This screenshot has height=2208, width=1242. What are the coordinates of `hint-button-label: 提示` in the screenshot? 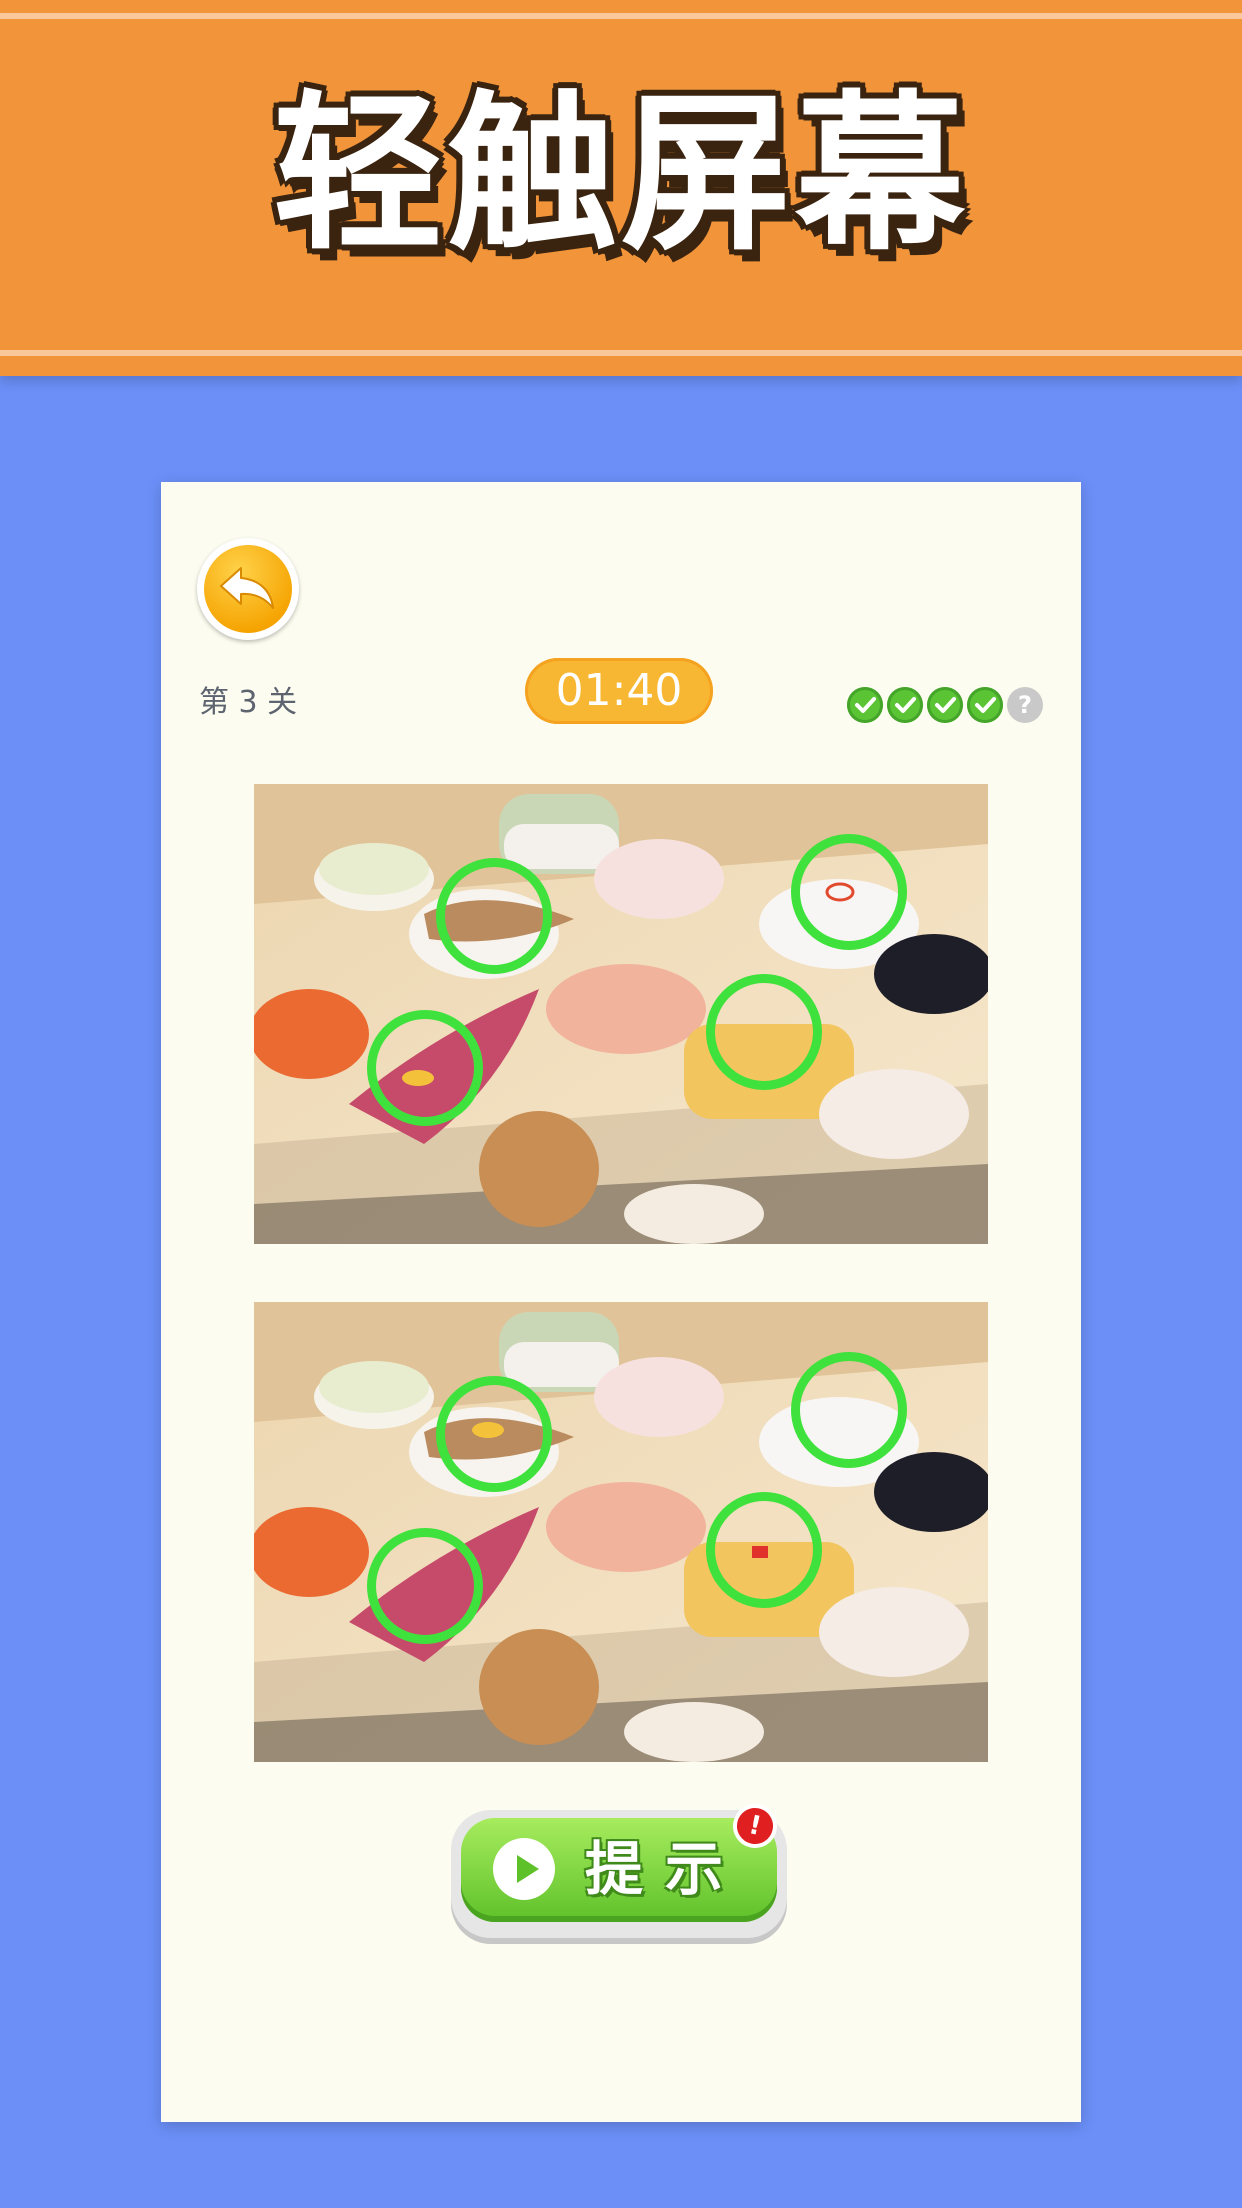 It's located at (665, 1869).